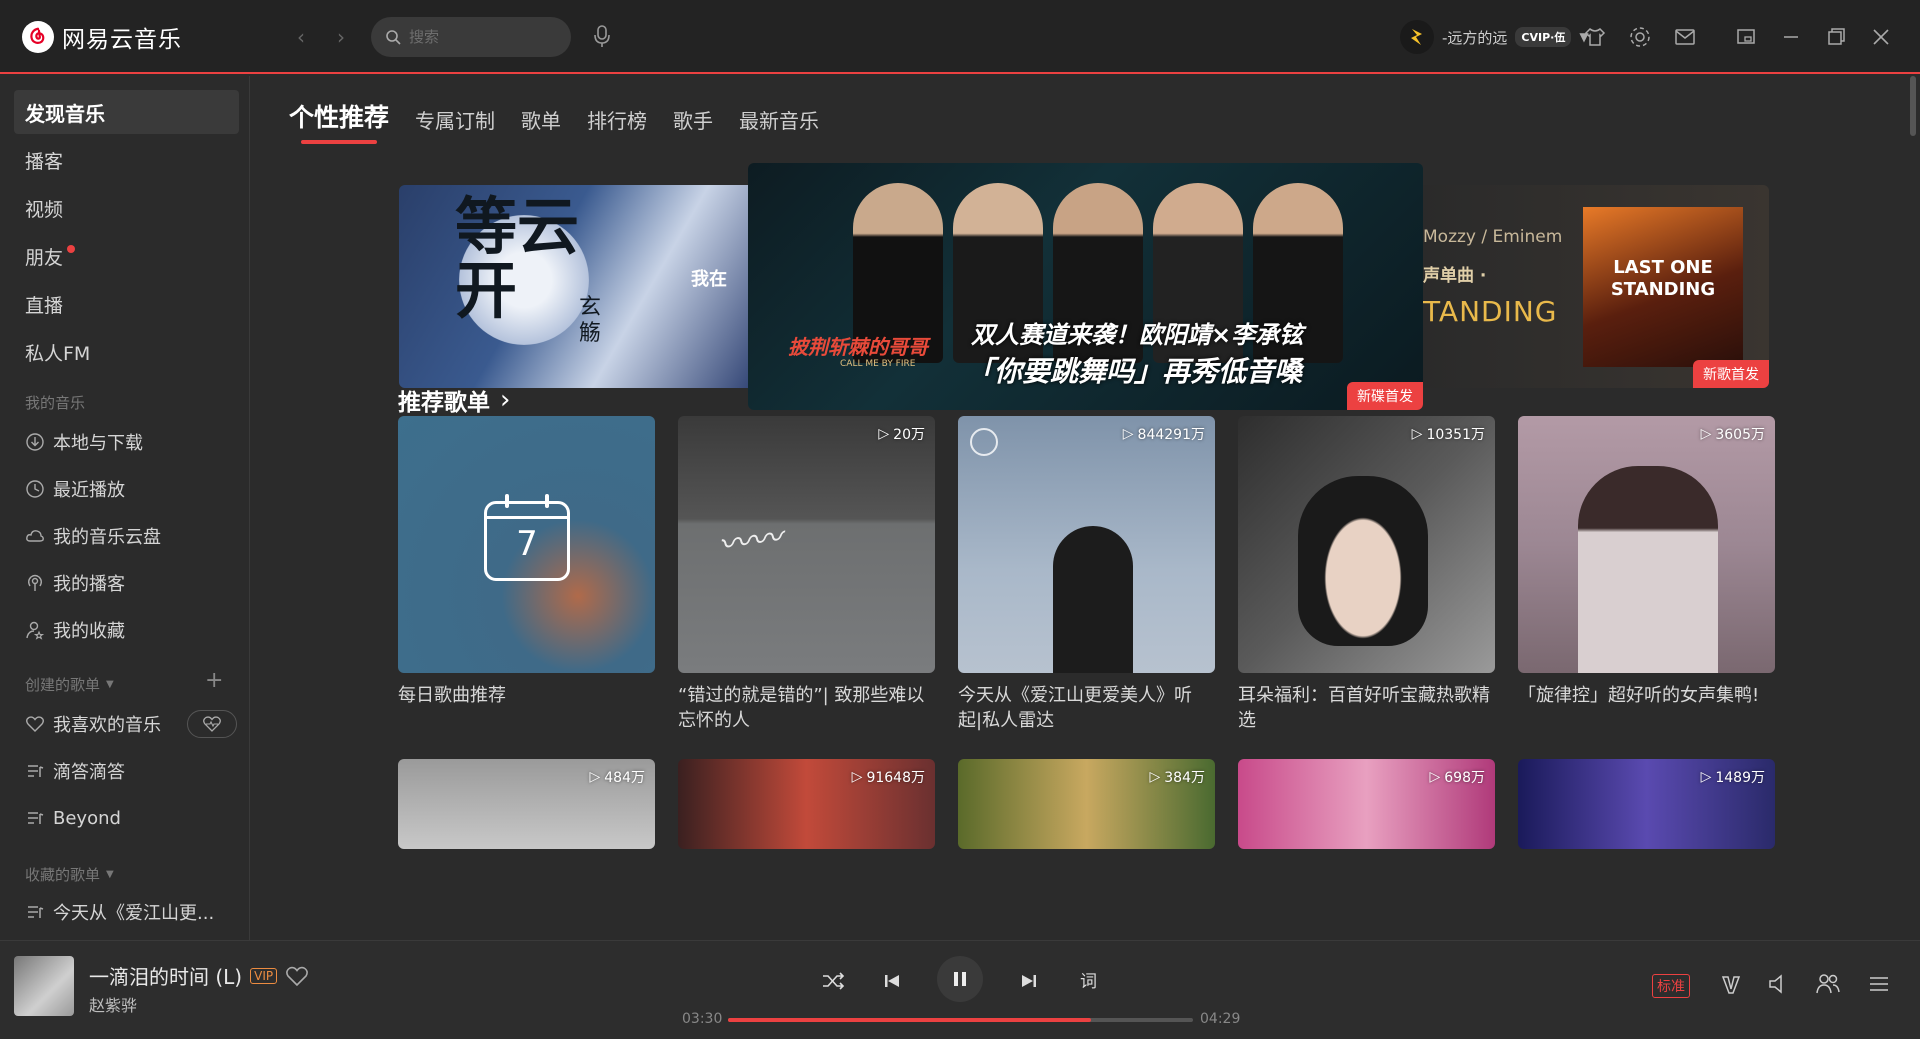 The height and width of the screenshot is (1039, 1920). What do you see at coordinates (1640, 37) in the screenshot?
I see `gear-icon` at bounding box center [1640, 37].